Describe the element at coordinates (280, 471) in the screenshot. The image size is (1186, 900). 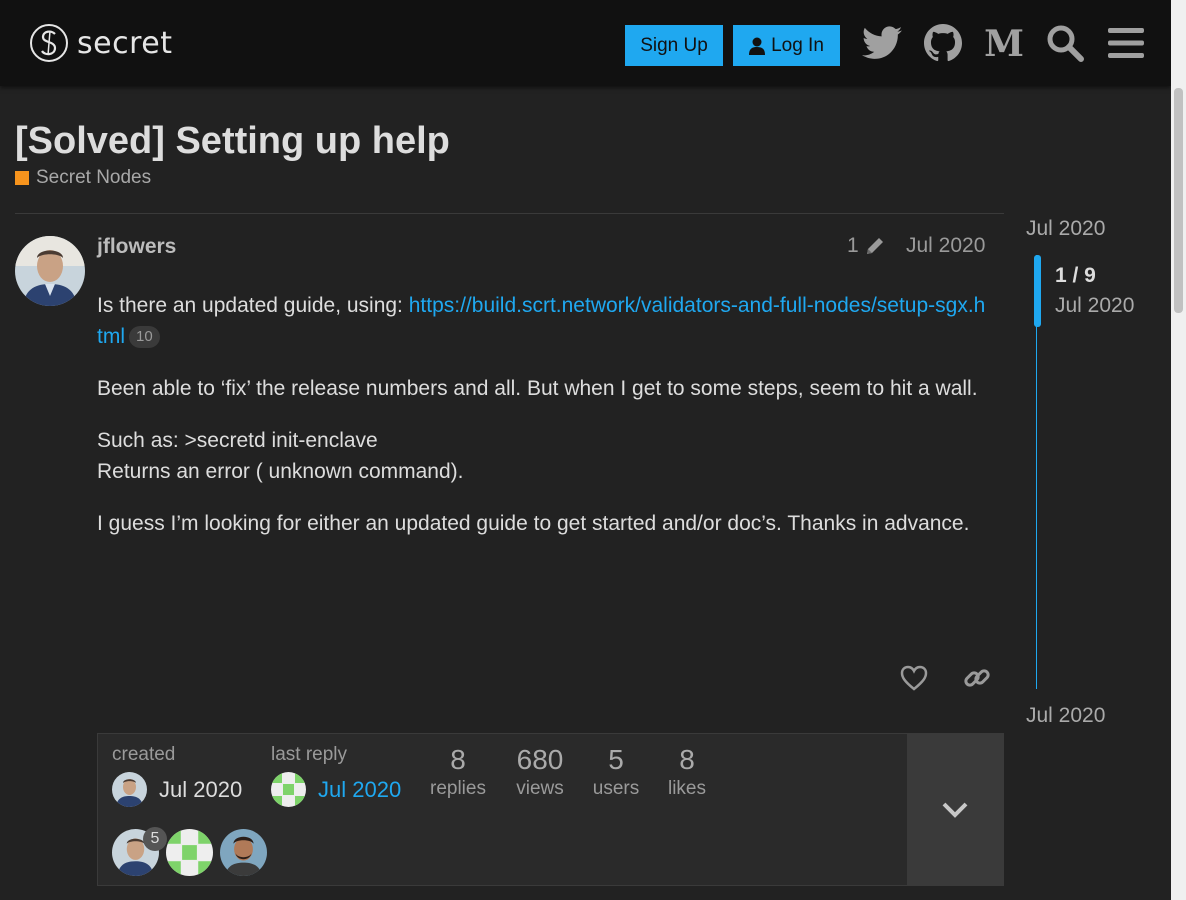
I see `post-text: Returns an error ( unknown command).` at that location.